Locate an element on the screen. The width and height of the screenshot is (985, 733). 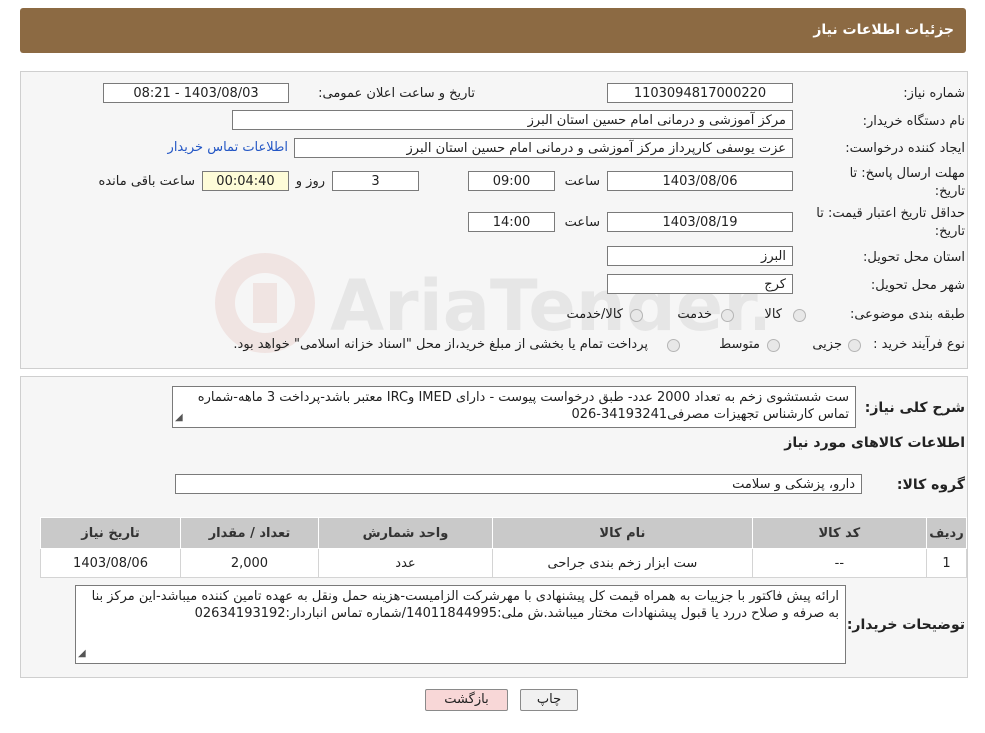
category-goods-radio is located at coordinates (799, 315).